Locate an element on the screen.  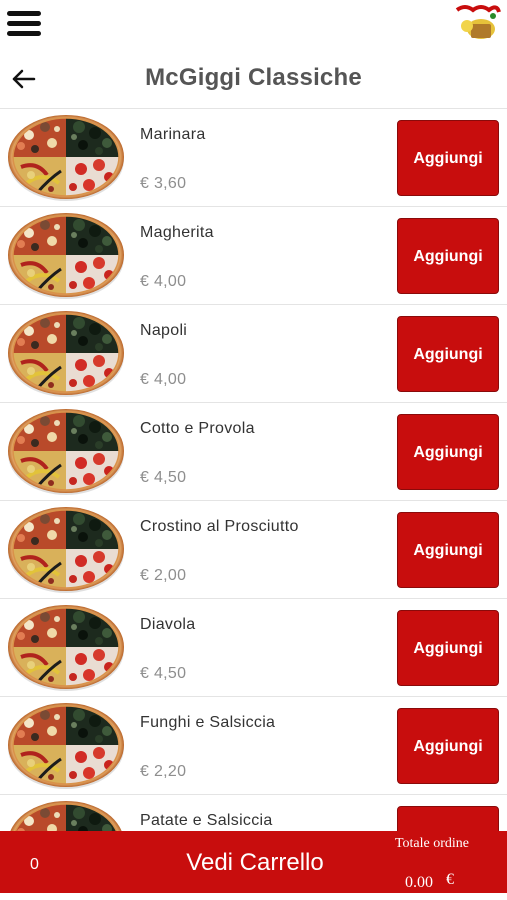
order-total-label: Totale ordine is located at coordinates (431, 843).